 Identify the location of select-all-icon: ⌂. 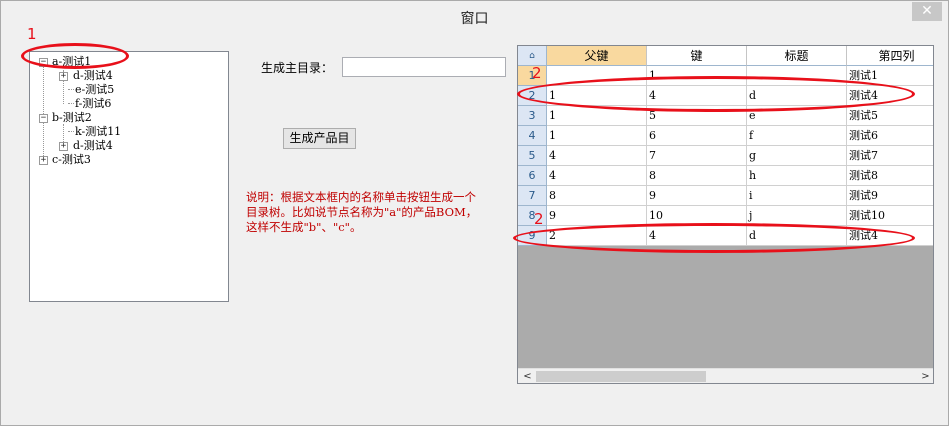
(532, 56).